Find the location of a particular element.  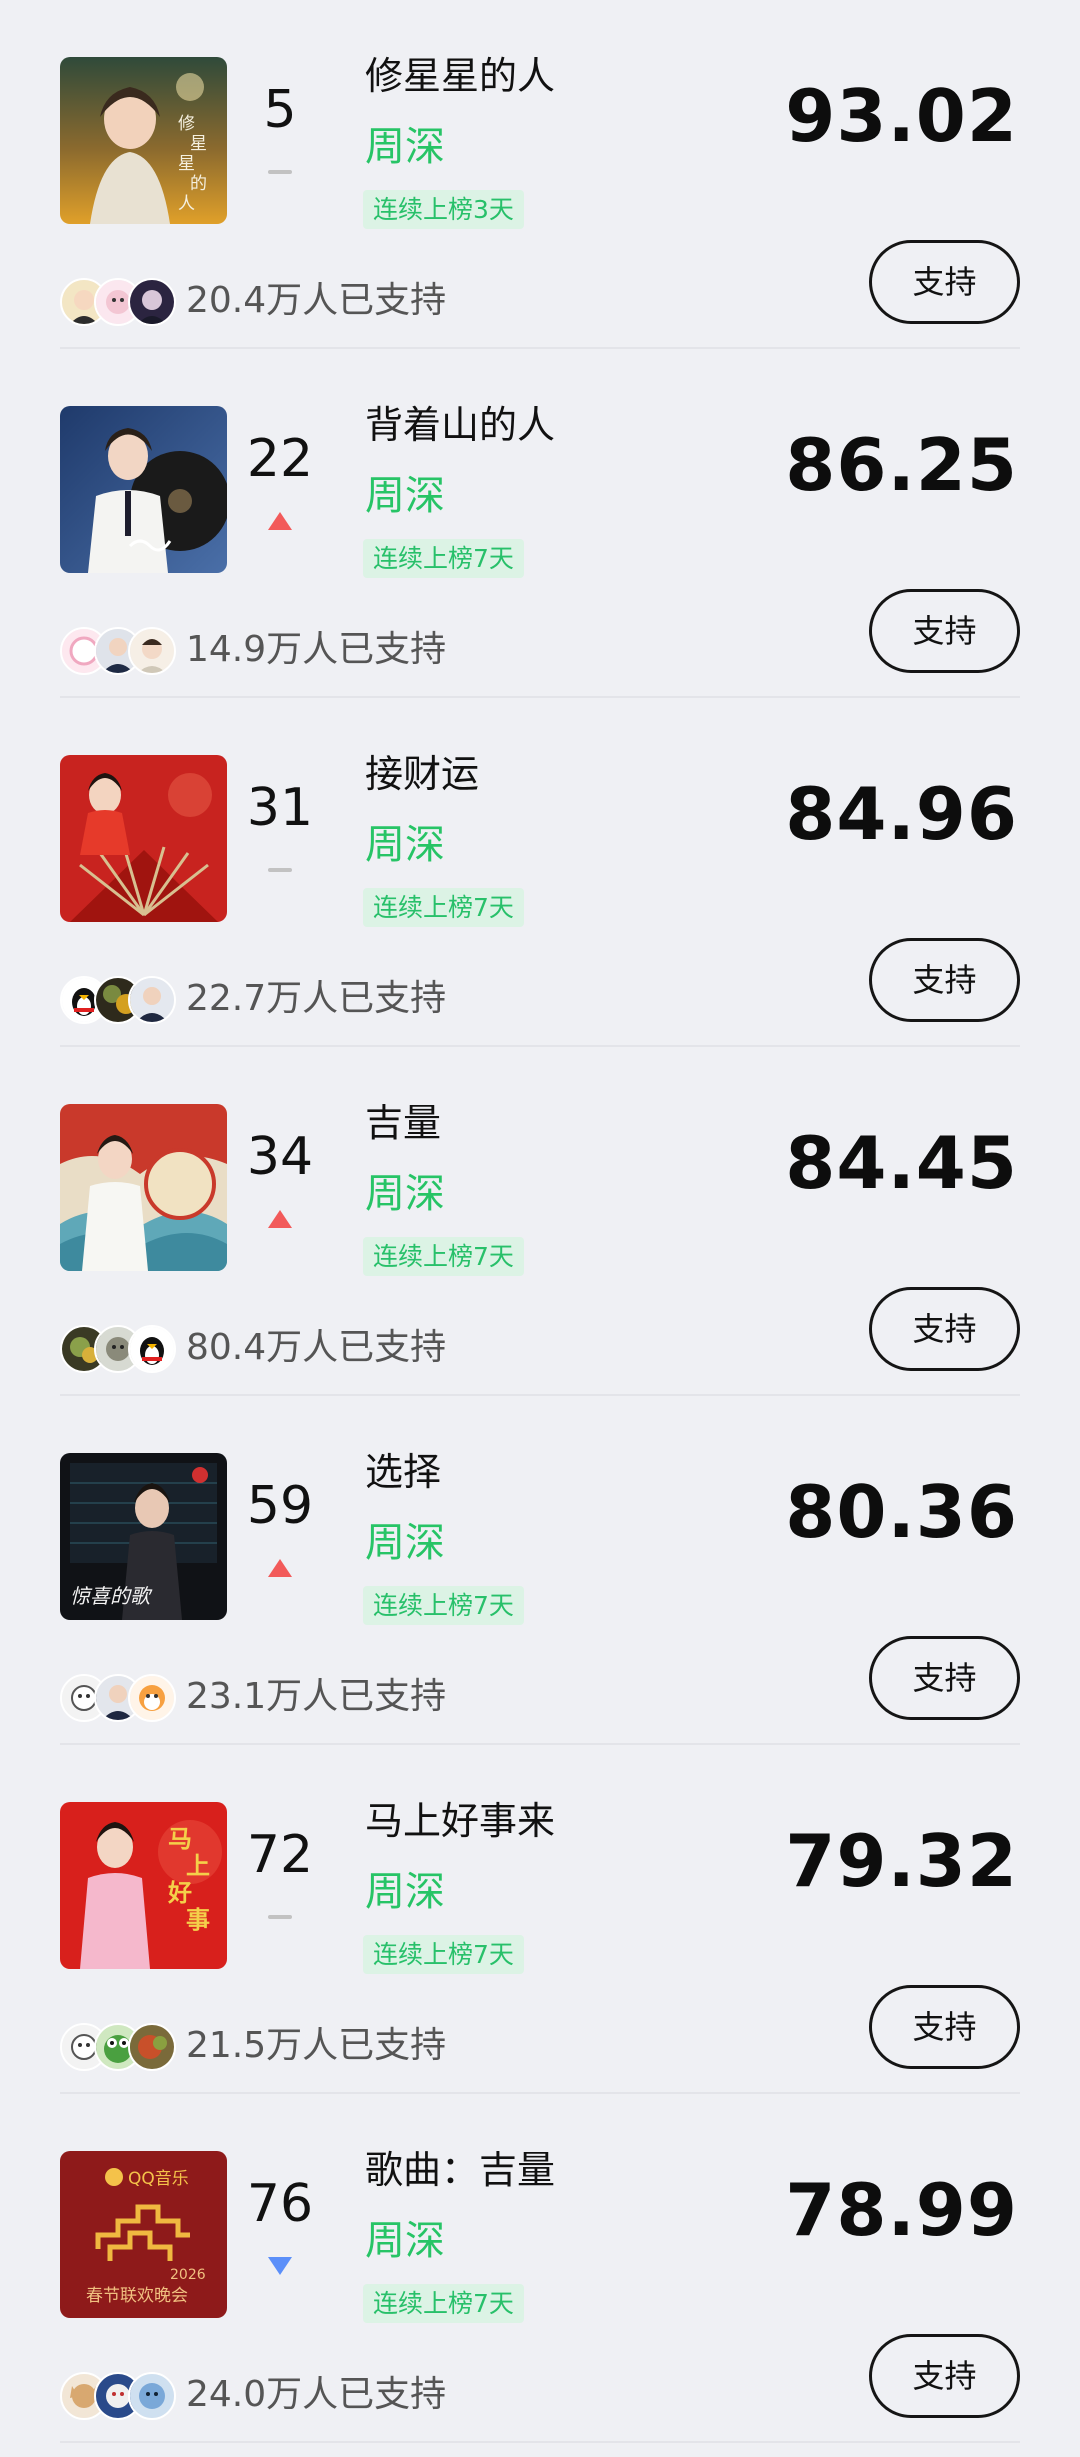

supporter-count: 23.1万人已支持 is located at coordinates (316, 1696).